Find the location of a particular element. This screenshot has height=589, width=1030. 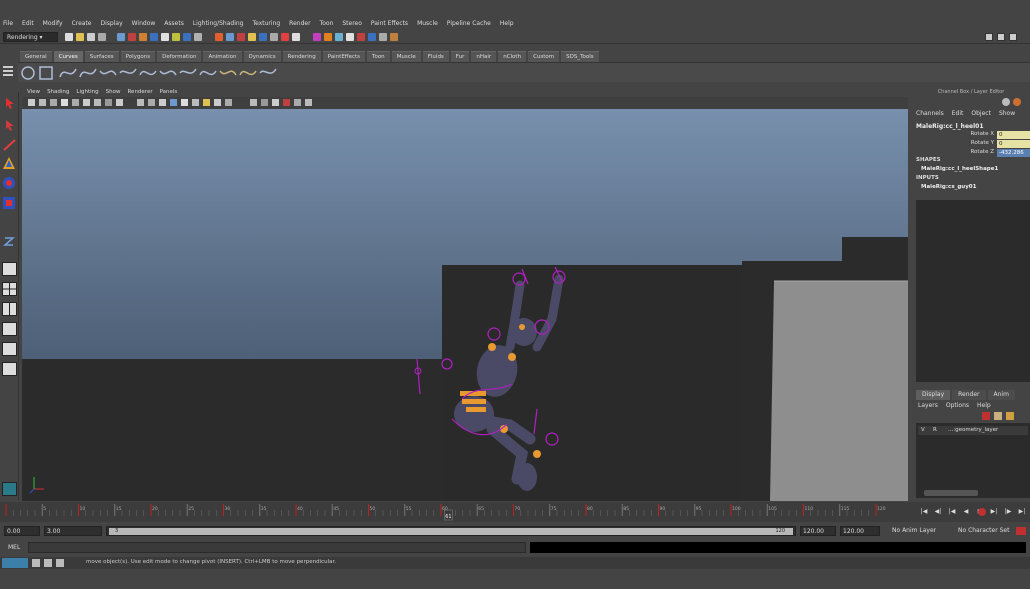

shelf-menu-icon is located at coordinates (9, 71).